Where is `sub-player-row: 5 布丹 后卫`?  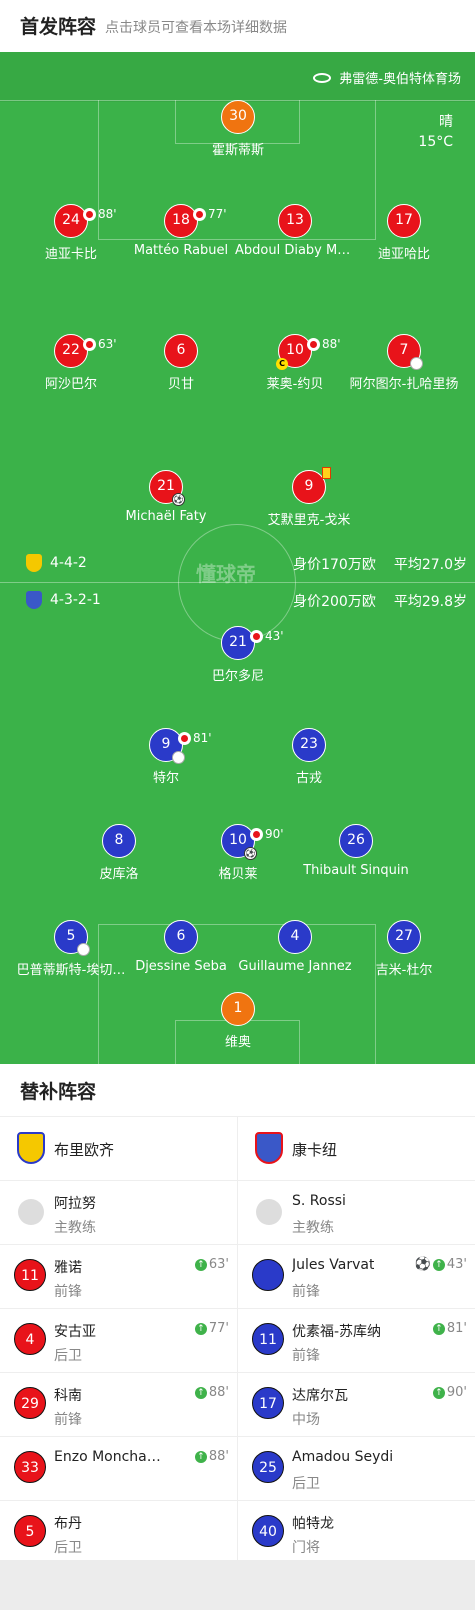
sub-player-row: 5 布丹 后卫 is located at coordinates (118, 1533).